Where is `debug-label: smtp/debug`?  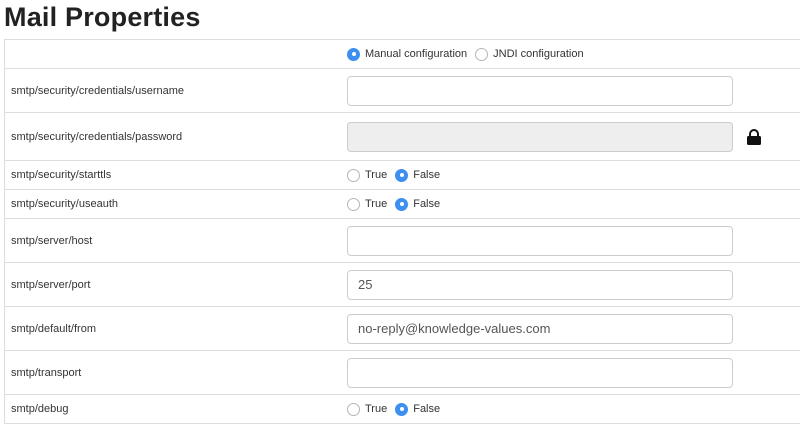 debug-label: smtp/debug is located at coordinates (40, 409).